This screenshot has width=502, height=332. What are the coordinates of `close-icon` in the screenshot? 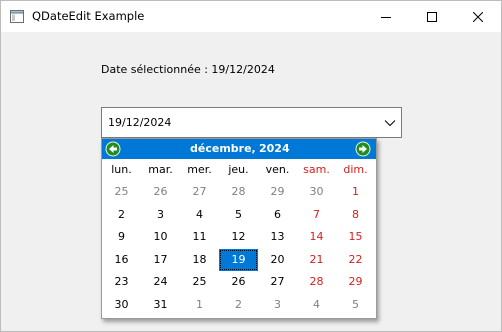 It's located at (478, 16).